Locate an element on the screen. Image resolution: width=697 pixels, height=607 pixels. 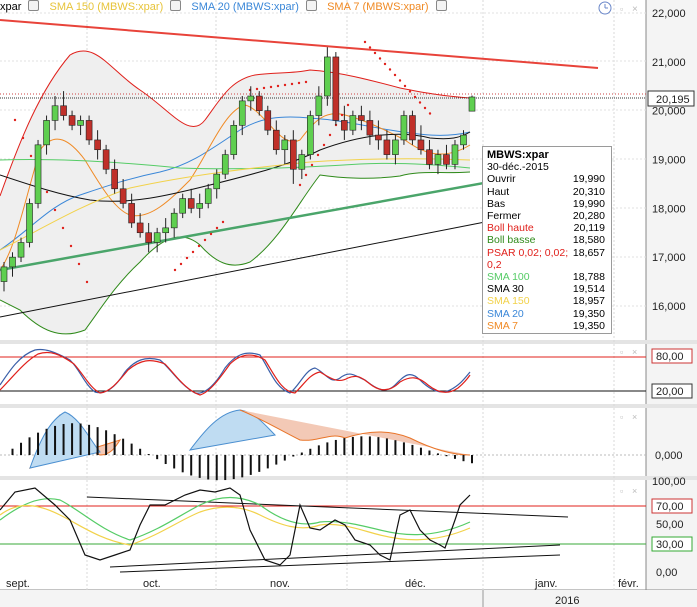
month-label: sept. is located at coordinates (18, 584).